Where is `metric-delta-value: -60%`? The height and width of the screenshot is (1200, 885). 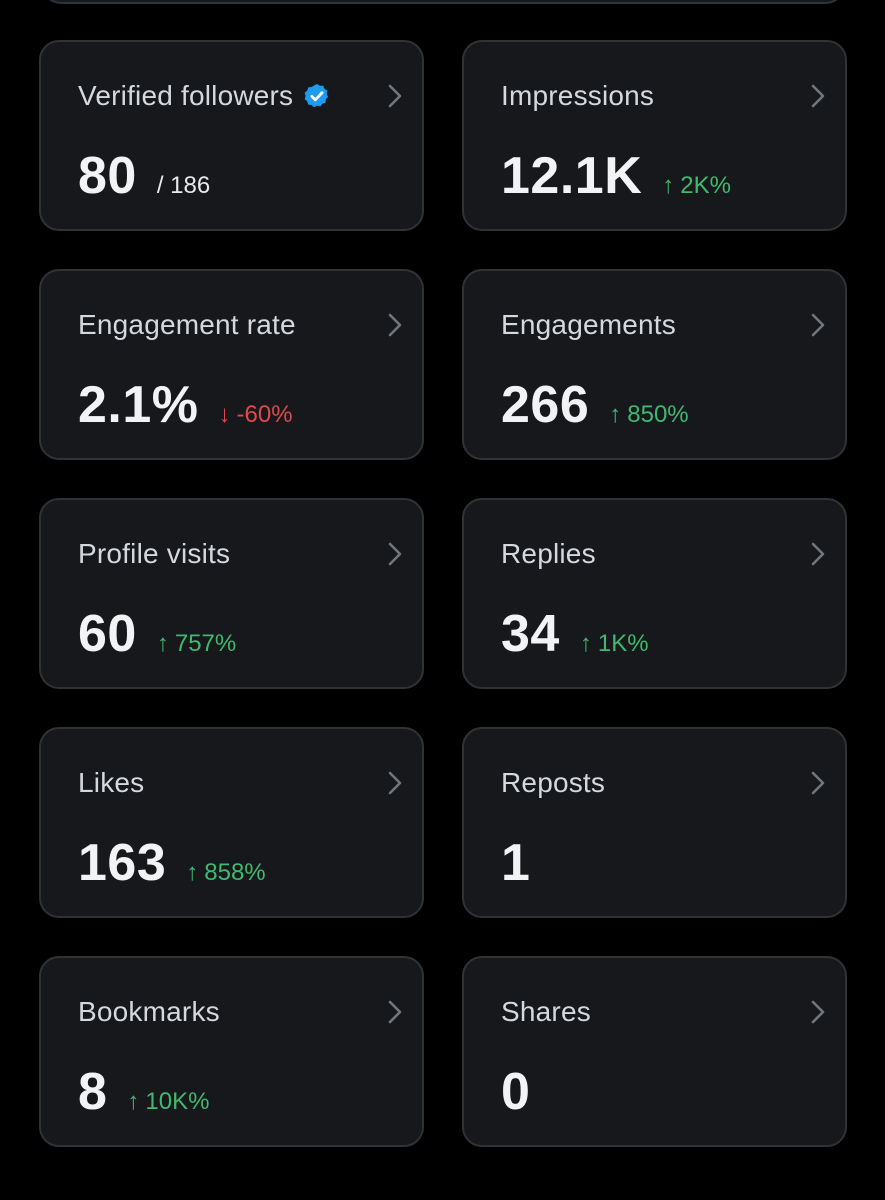 metric-delta-value: -60% is located at coordinates (264, 414).